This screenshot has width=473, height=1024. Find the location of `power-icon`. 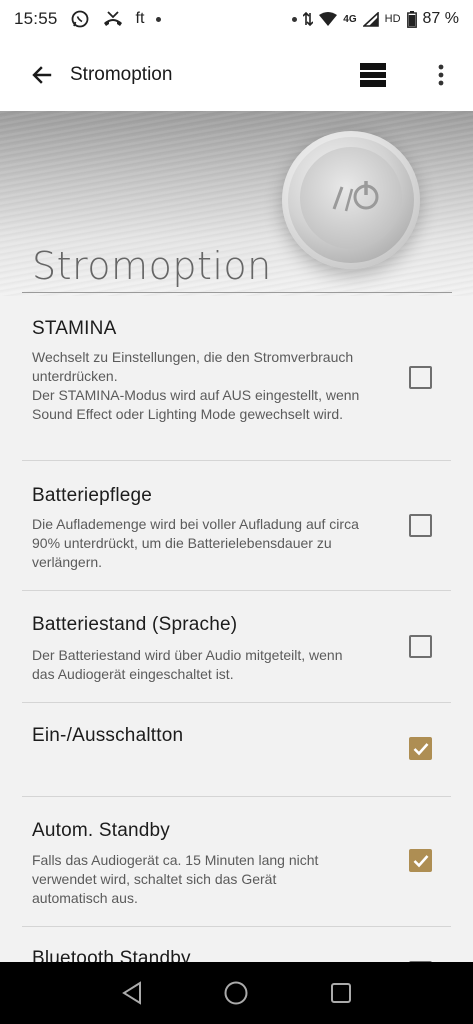

power-icon is located at coordinates (351, 198).